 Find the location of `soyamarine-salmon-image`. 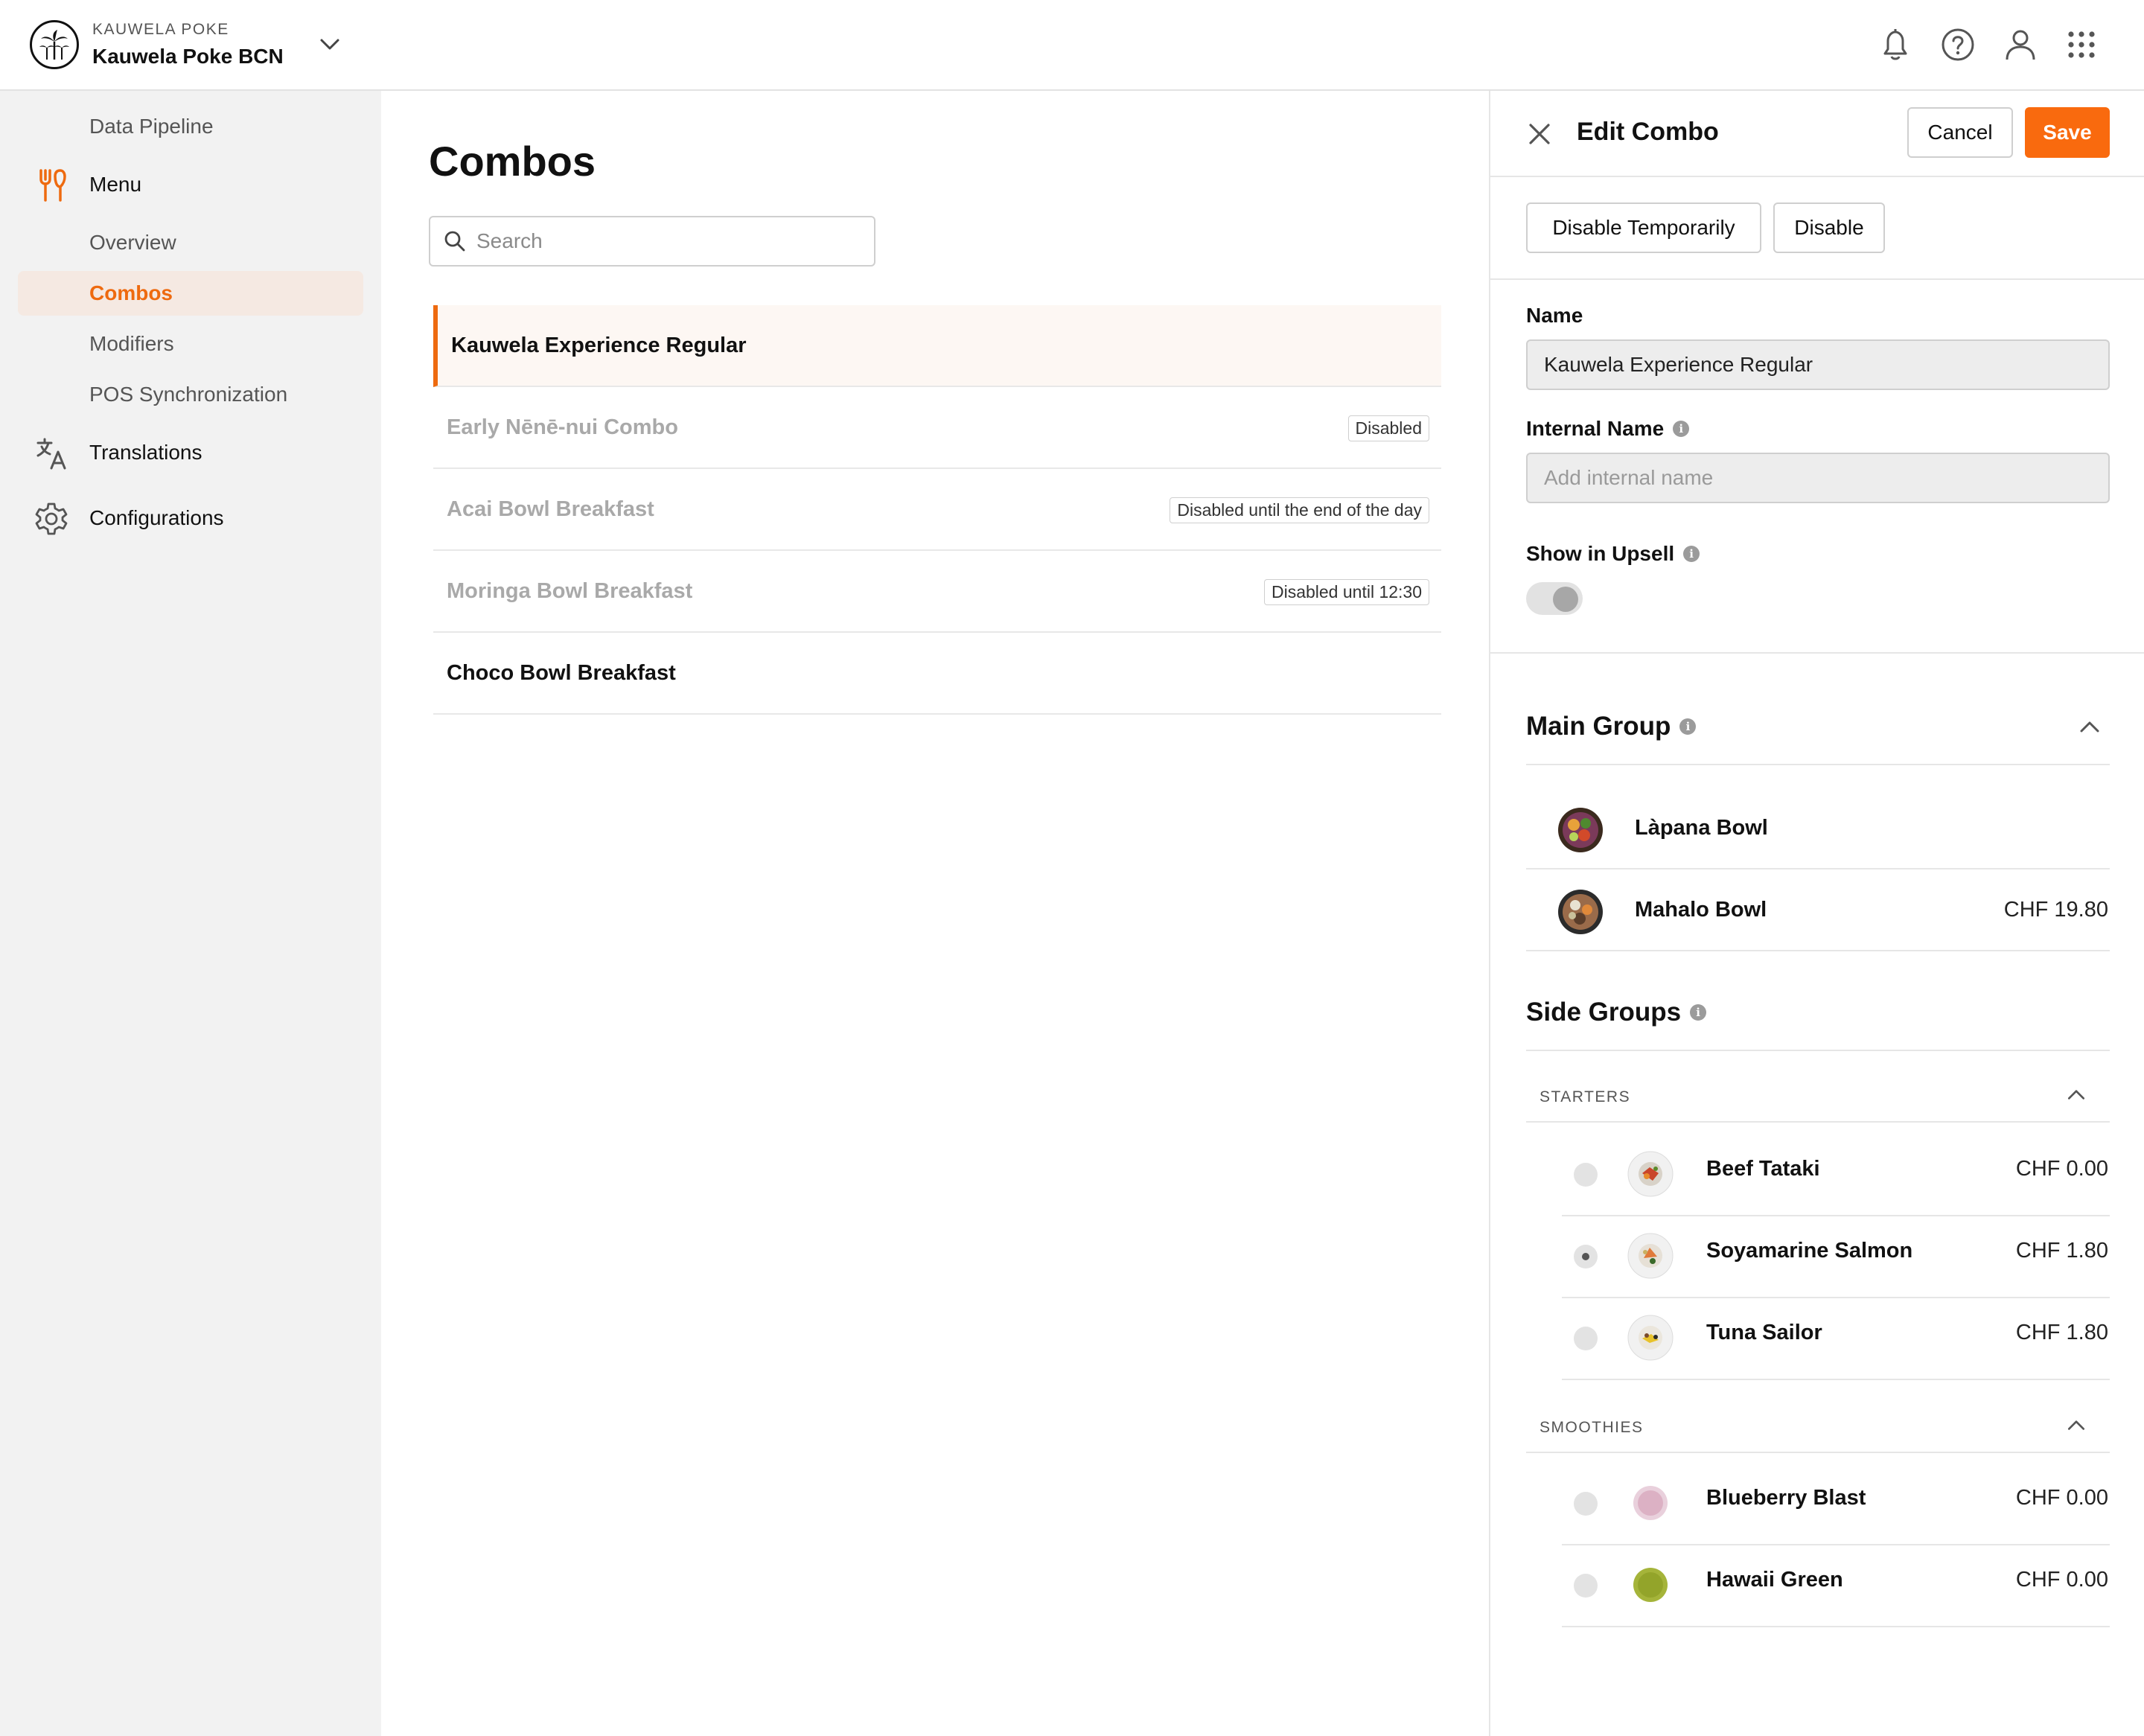

soyamarine-salmon-image is located at coordinates (1650, 1256).